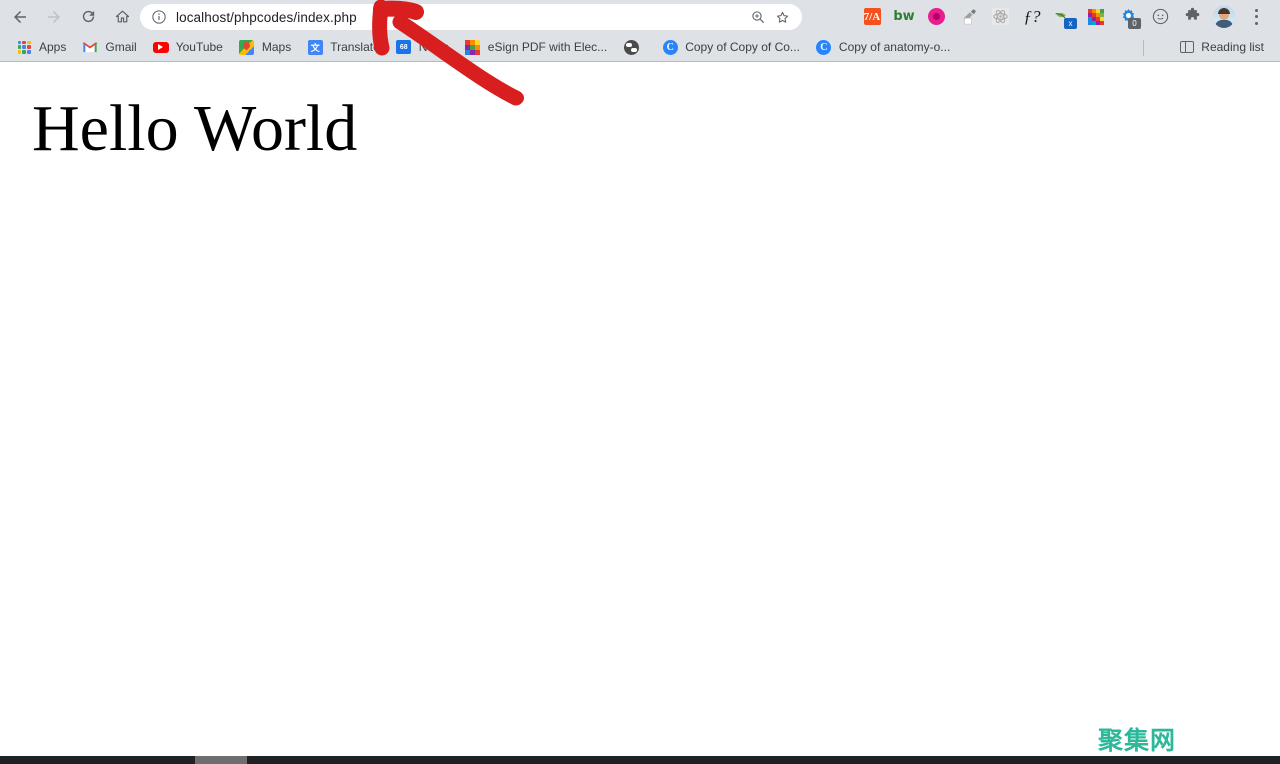 The width and height of the screenshot is (1280, 764). What do you see at coordinates (315, 47) in the screenshot?
I see `translate-icon: 文` at bounding box center [315, 47].